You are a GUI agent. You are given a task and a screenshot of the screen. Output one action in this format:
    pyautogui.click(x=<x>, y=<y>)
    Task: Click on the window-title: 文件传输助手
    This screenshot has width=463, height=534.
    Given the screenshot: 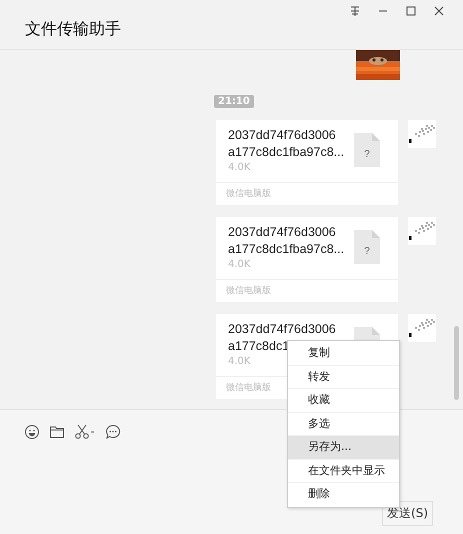 What is the action you would take?
    pyautogui.click(x=73, y=29)
    